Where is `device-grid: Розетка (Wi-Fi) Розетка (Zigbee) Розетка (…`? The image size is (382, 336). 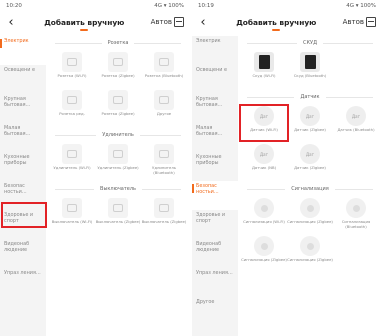
device-grid: Розетка (Wi-Fi) Розетка (Zigbee) Розетка (… is located at coordinates (118, 89).